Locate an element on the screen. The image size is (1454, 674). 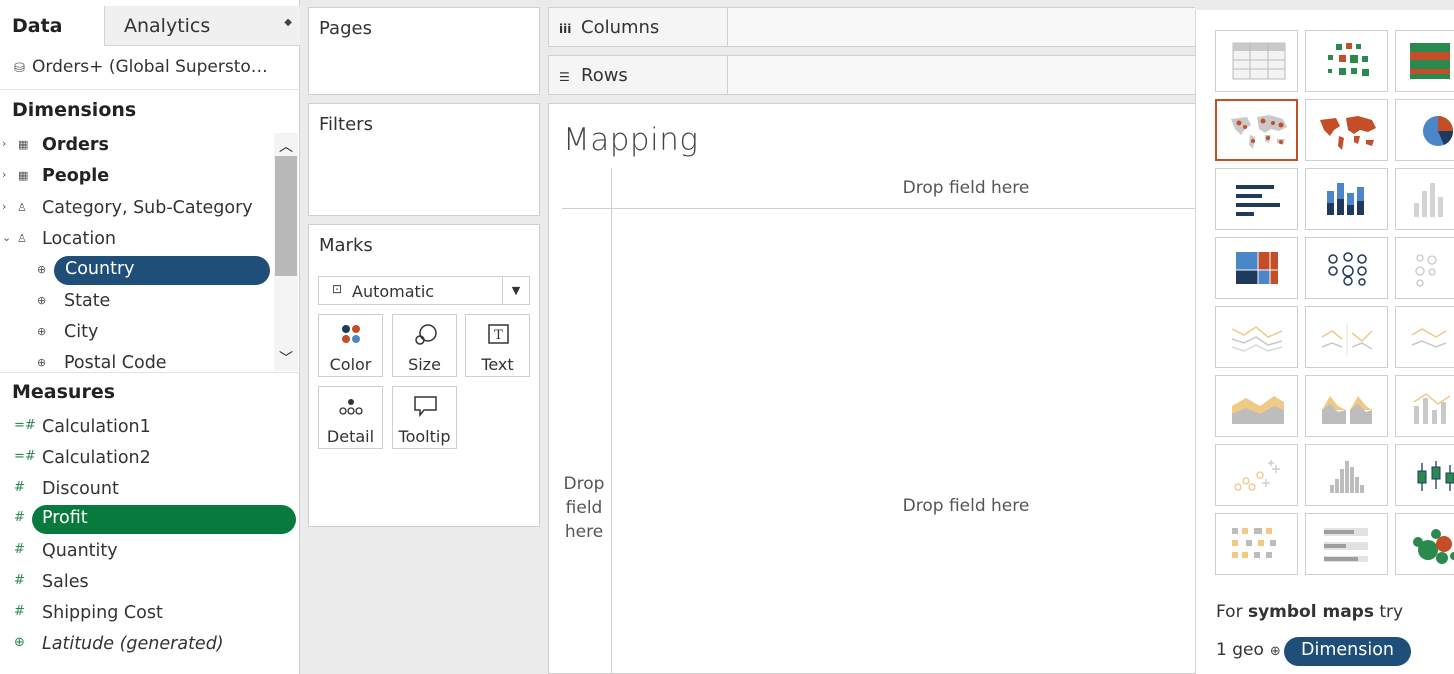
text-table-icon is located at coordinates (1259, 61).